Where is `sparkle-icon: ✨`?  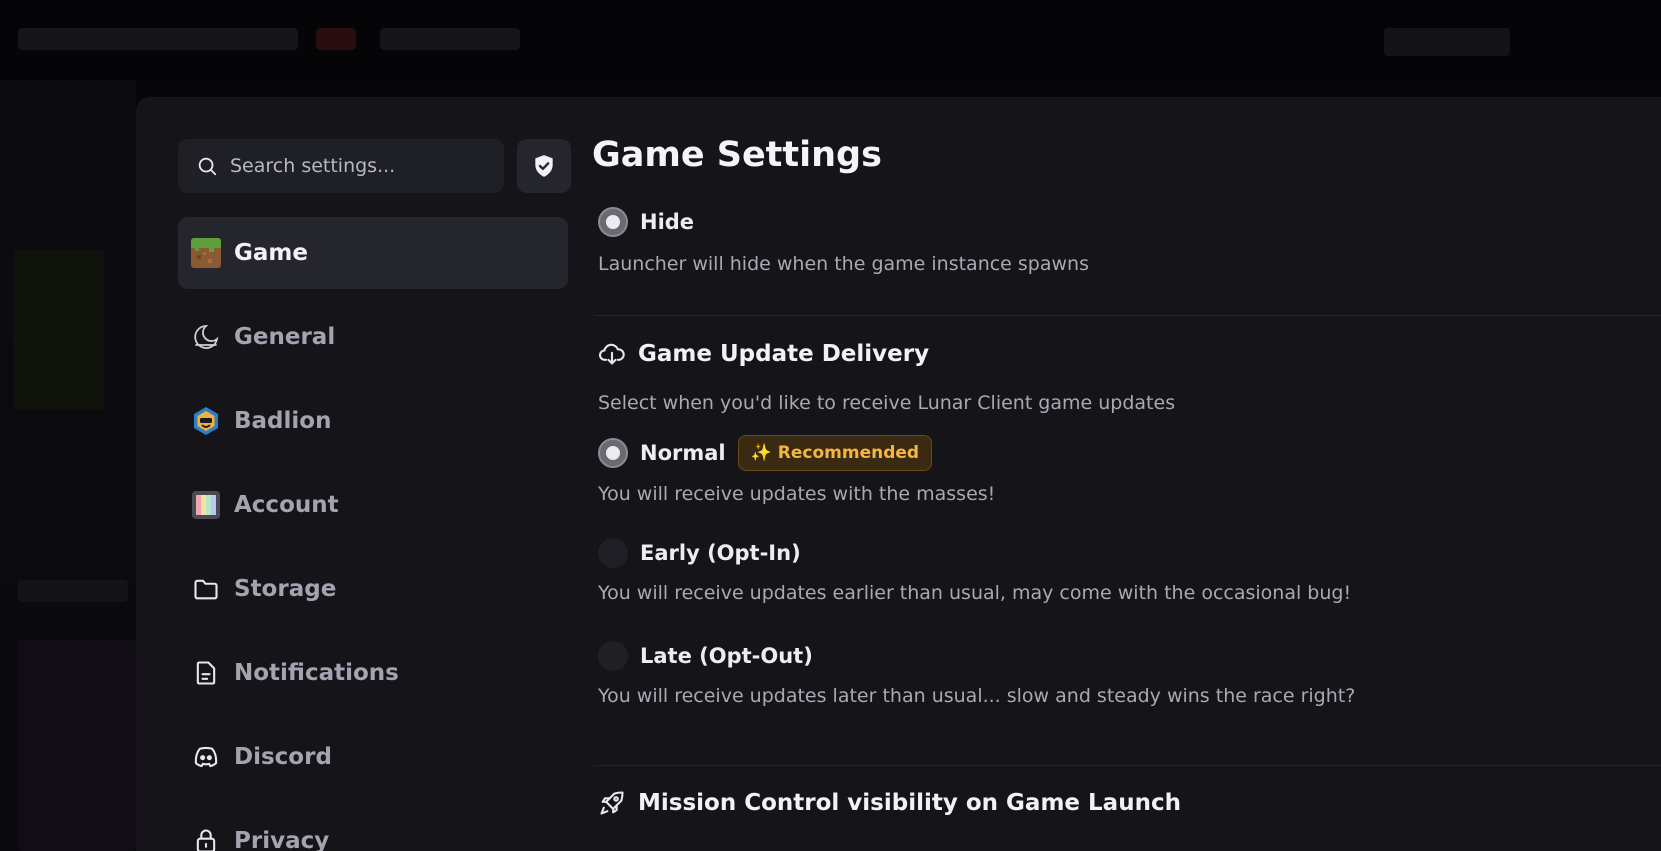 sparkle-icon: ✨ is located at coordinates (761, 453).